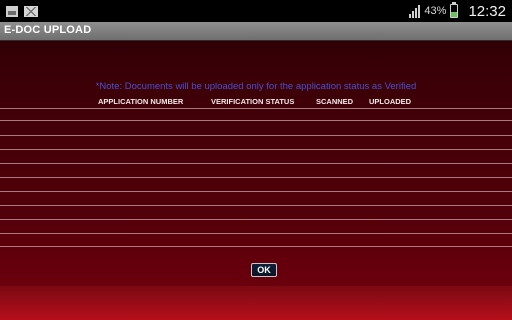 The image size is (512, 320). Describe the element at coordinates (22, 11) in the screenshot. I see `notification-icons` at that location.